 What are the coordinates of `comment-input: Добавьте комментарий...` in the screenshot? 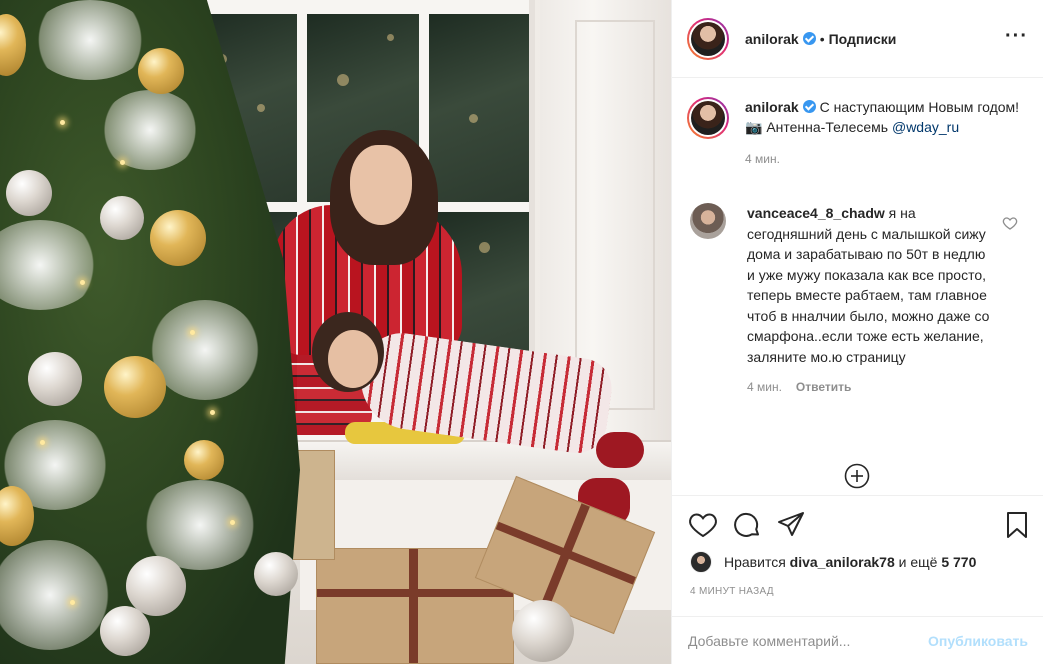 It's located at (808, 641).